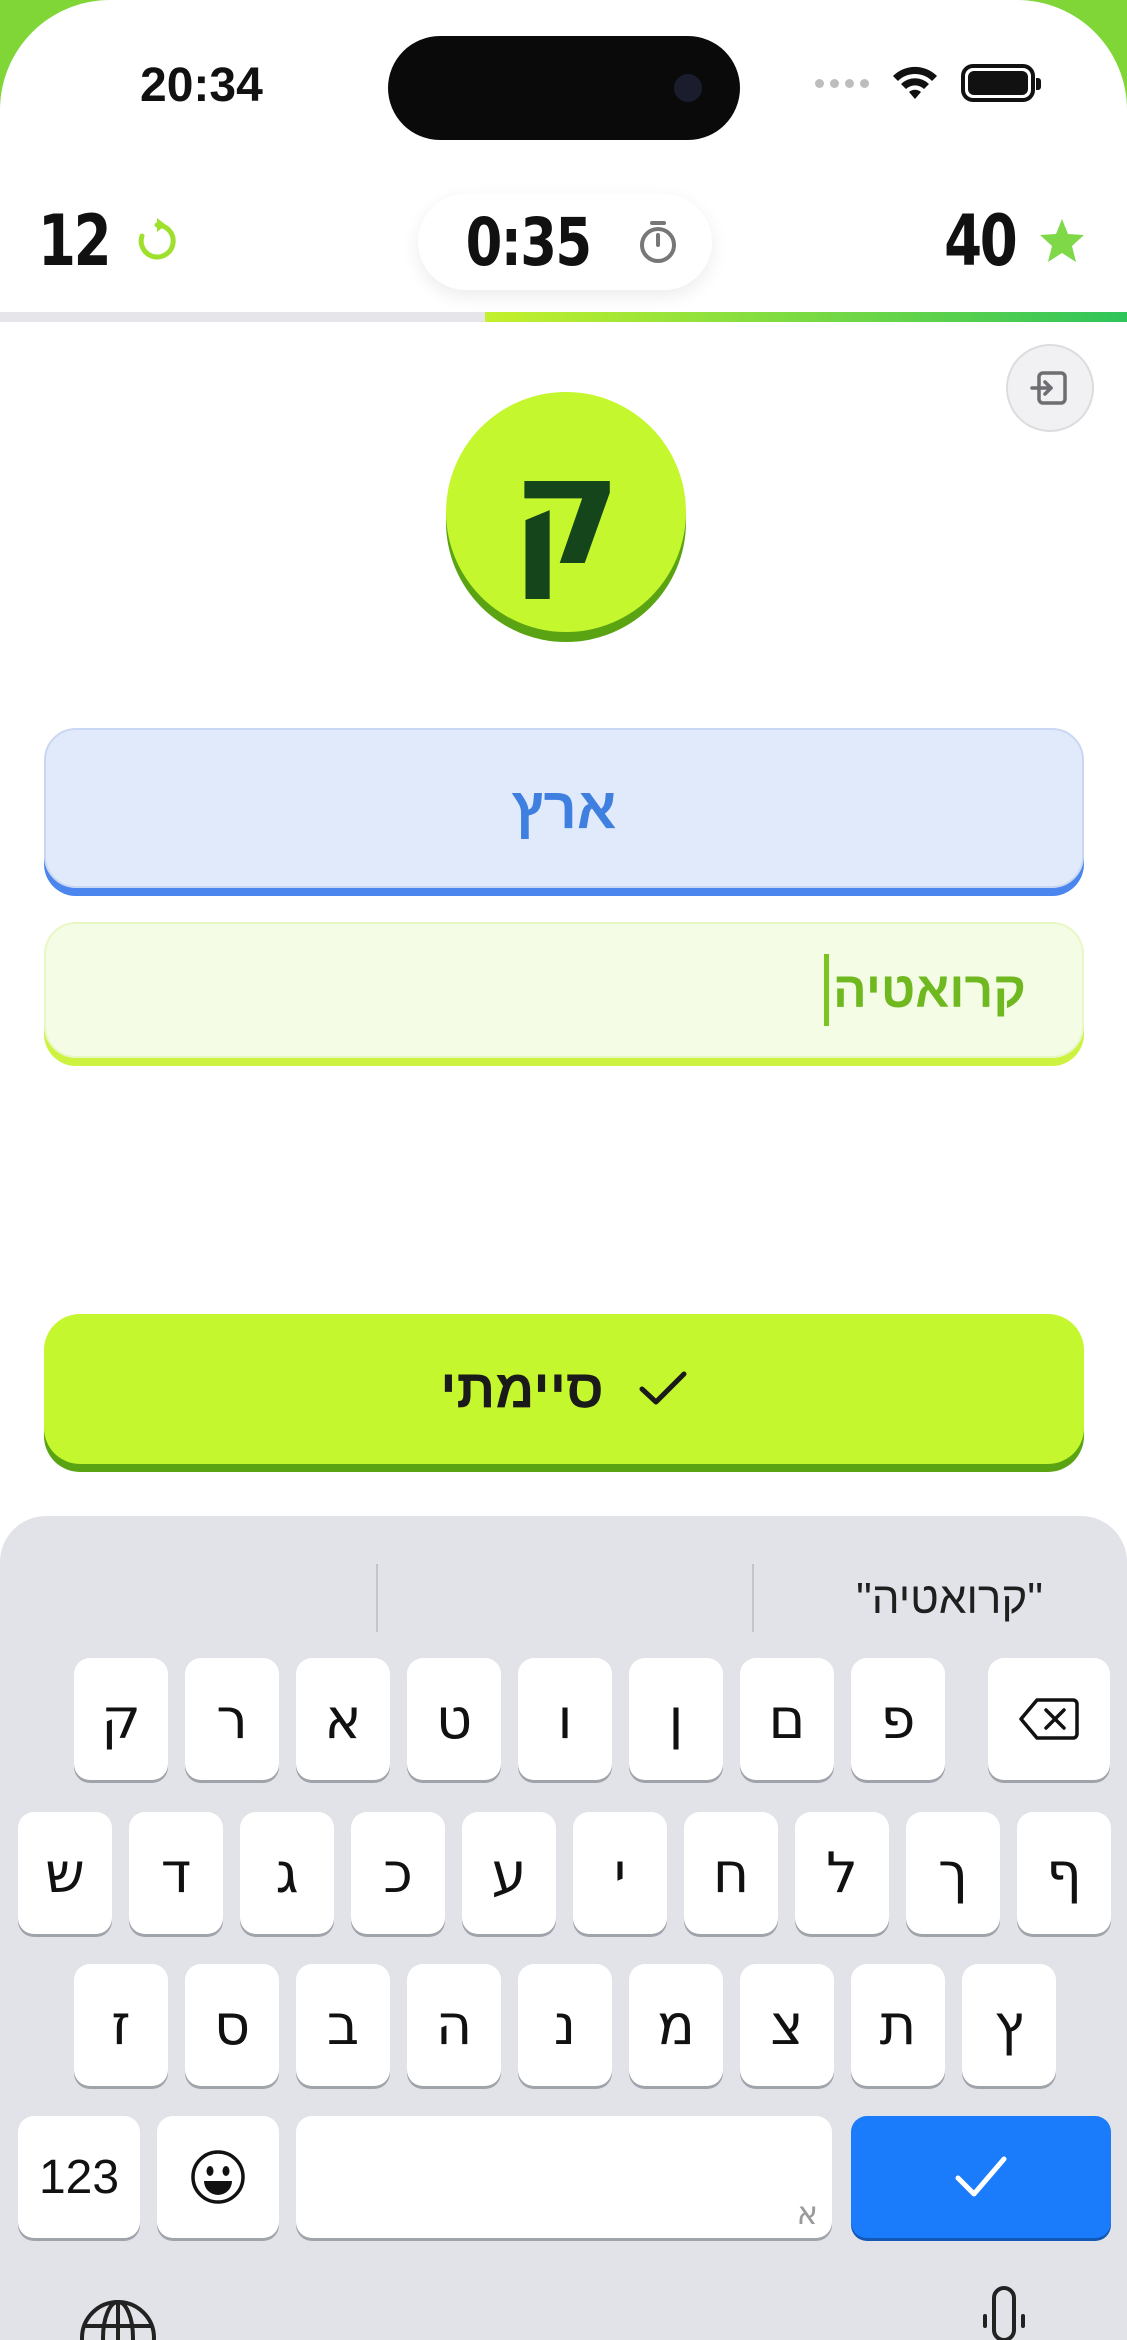  What do you see at coordinates (658, 242) in the screenshot?
I see `stopwatch-icon` at bounding box center [658, 242].